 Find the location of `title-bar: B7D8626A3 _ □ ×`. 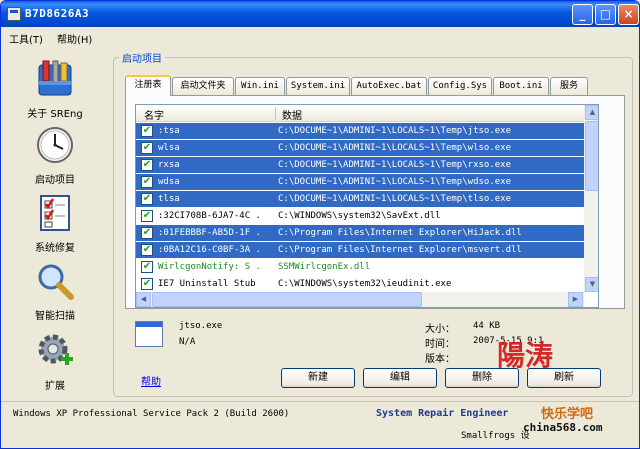

title-bar: B7D8626A3 _ □ × is located at coordinates (320, 14).